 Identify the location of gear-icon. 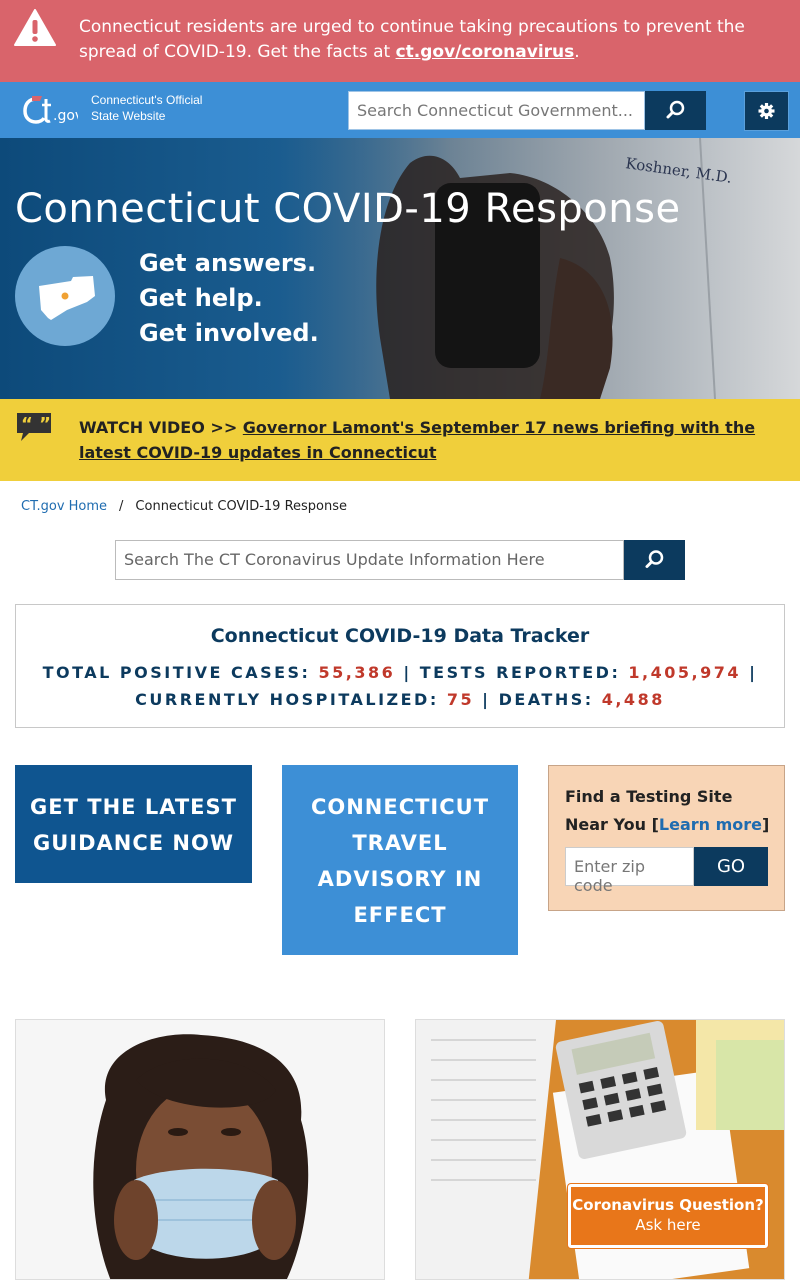
(766, 111).